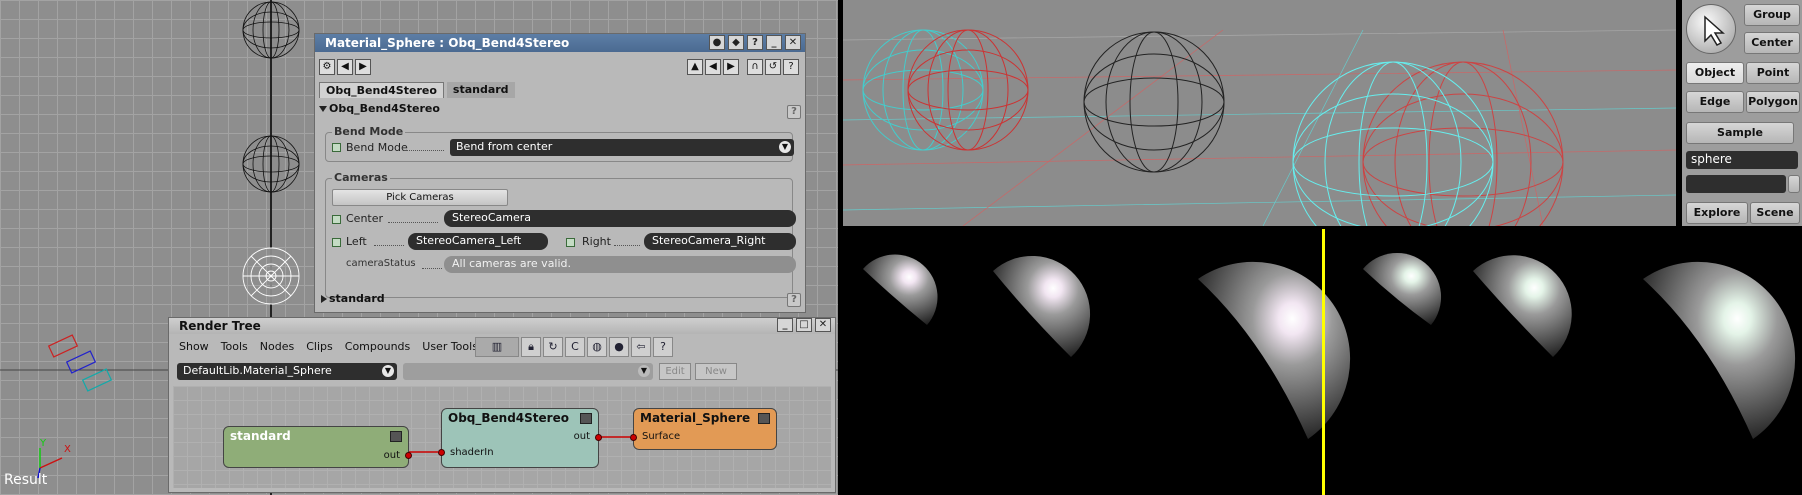 Image resolution: width=1802 pixels, height=495 pixels. I want to click on selection-filter-input: sphere, so click(1742, 160).